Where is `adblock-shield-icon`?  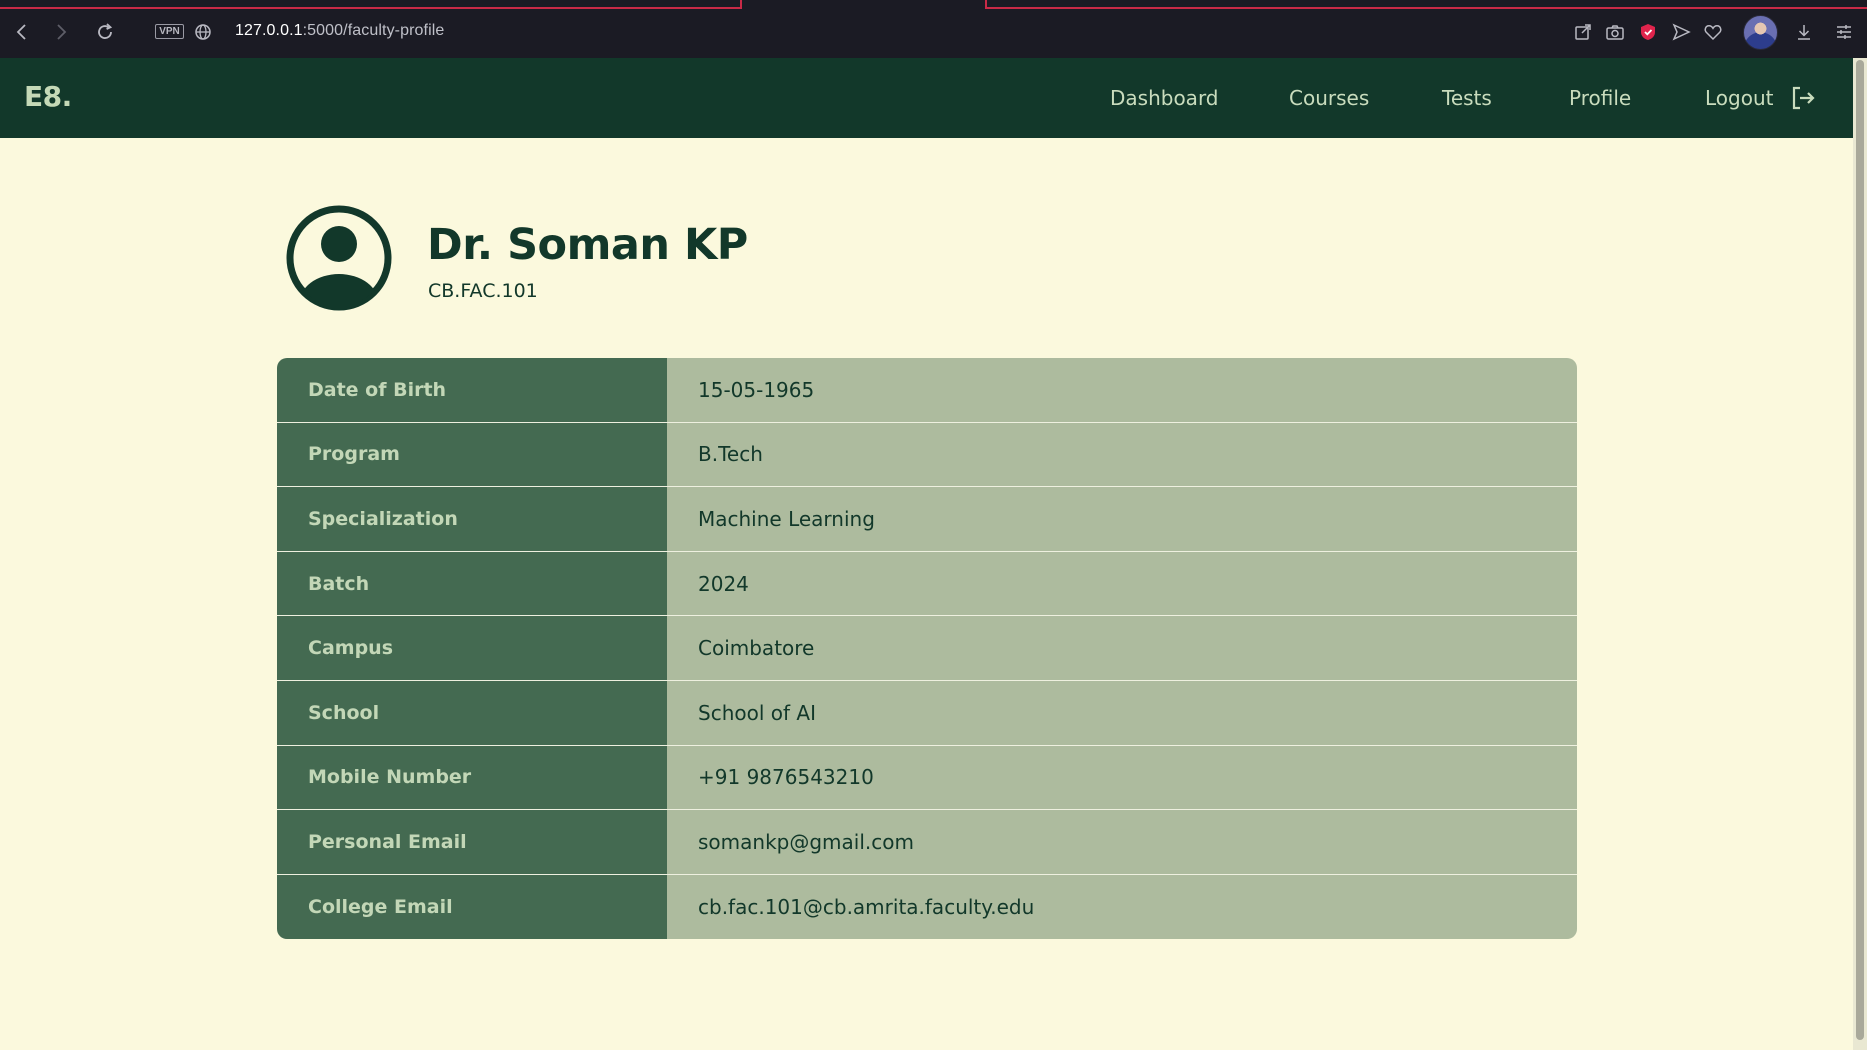 adblock-shield-icon is located at coordinates (1648, 32).